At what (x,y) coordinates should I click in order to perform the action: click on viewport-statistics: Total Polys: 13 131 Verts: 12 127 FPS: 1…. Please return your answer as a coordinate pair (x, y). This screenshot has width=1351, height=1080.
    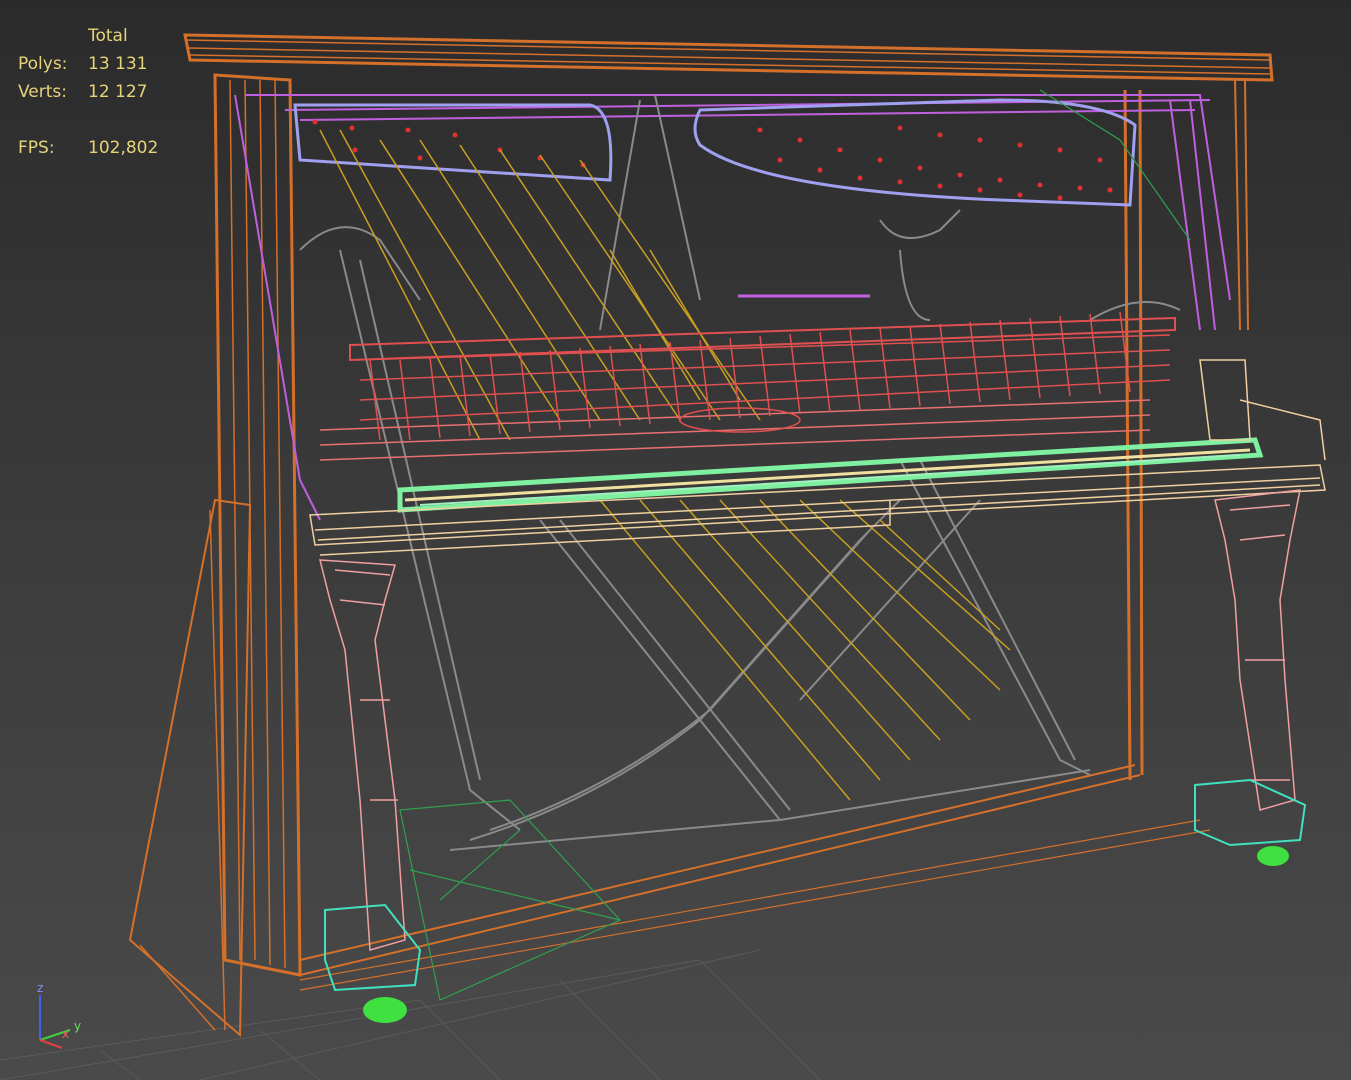
    Looking at the image, I should click on (108, 92).